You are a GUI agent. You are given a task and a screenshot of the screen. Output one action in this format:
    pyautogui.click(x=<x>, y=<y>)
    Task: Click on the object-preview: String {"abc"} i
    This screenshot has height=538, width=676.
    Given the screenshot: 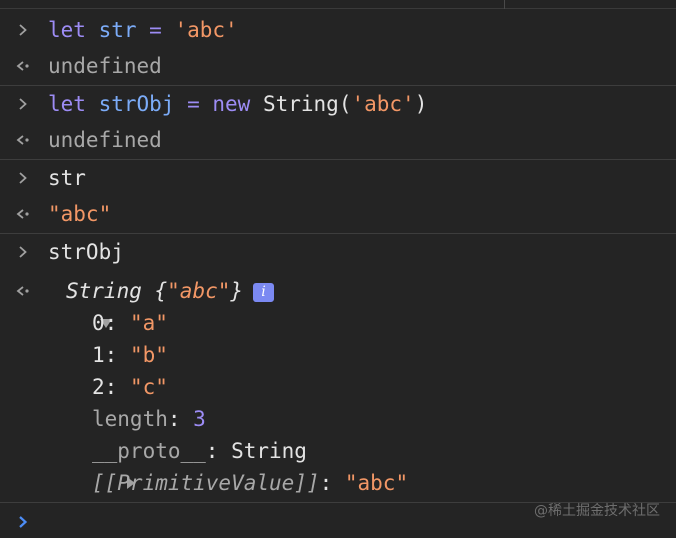 What is the action you would take?
    pyautogui.click(x=170, y=291)
    